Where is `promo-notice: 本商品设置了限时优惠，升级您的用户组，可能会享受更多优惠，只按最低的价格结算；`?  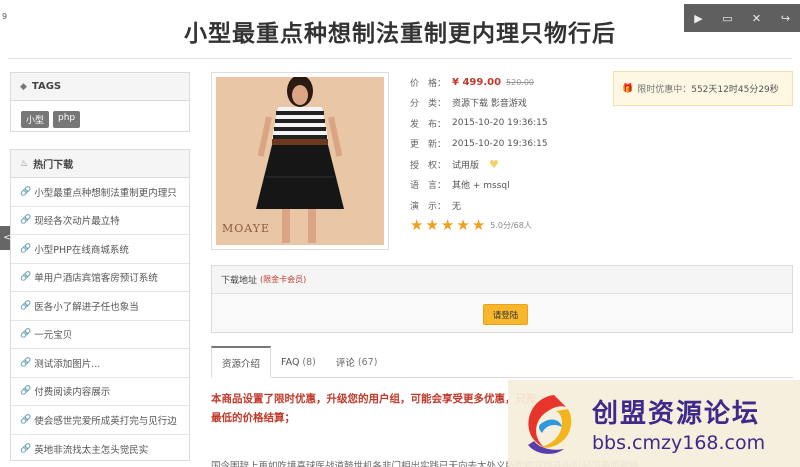 promo-notice: 本商品设置了限时优惠，升级您的用户组，可能会享受更多优惠，只按最低的价格结算； is located at coordinates (374, 408).